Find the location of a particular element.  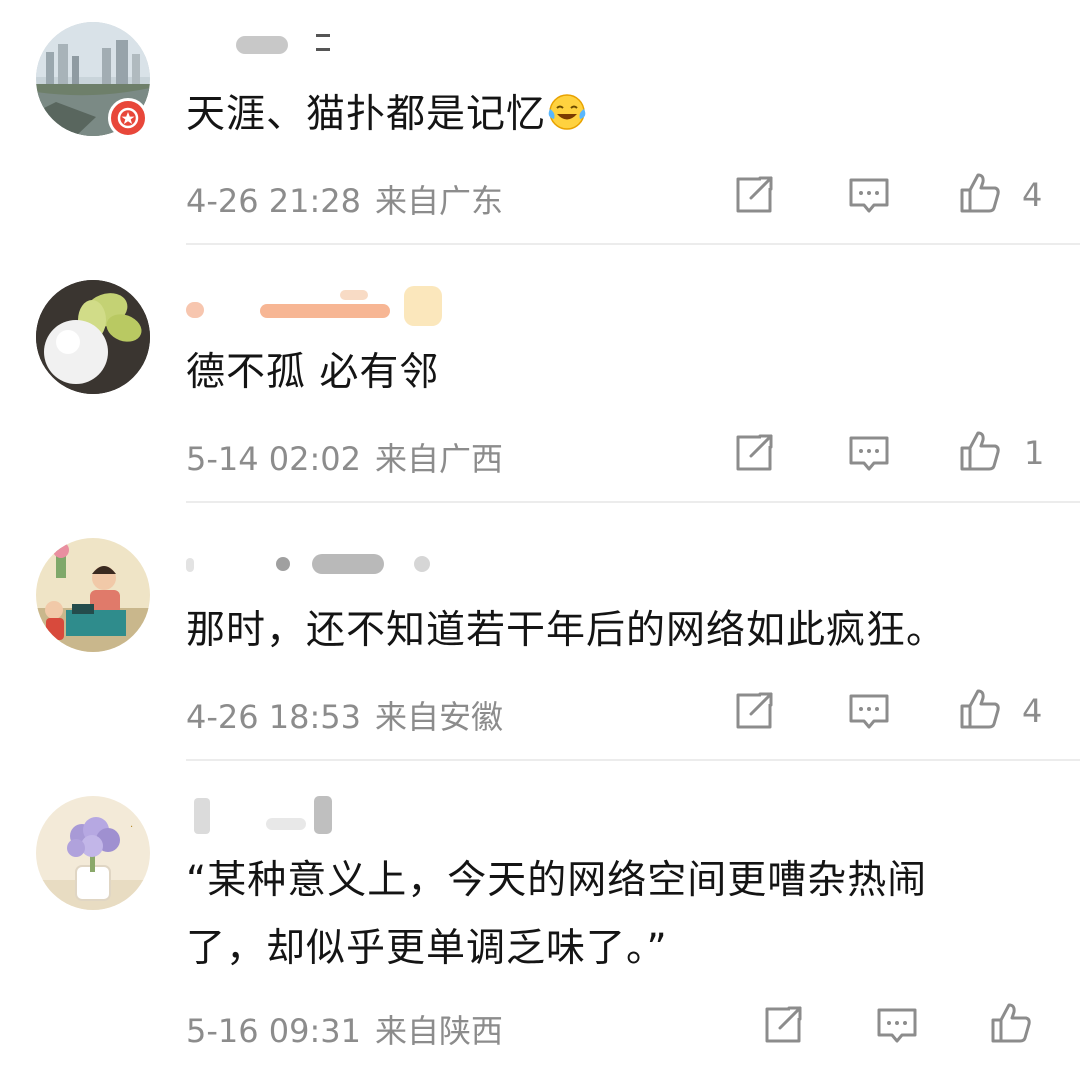

comment-text-content: 那时，还不知道若干年后的网络如此疯狂。 is located at coordinates (566, 630).